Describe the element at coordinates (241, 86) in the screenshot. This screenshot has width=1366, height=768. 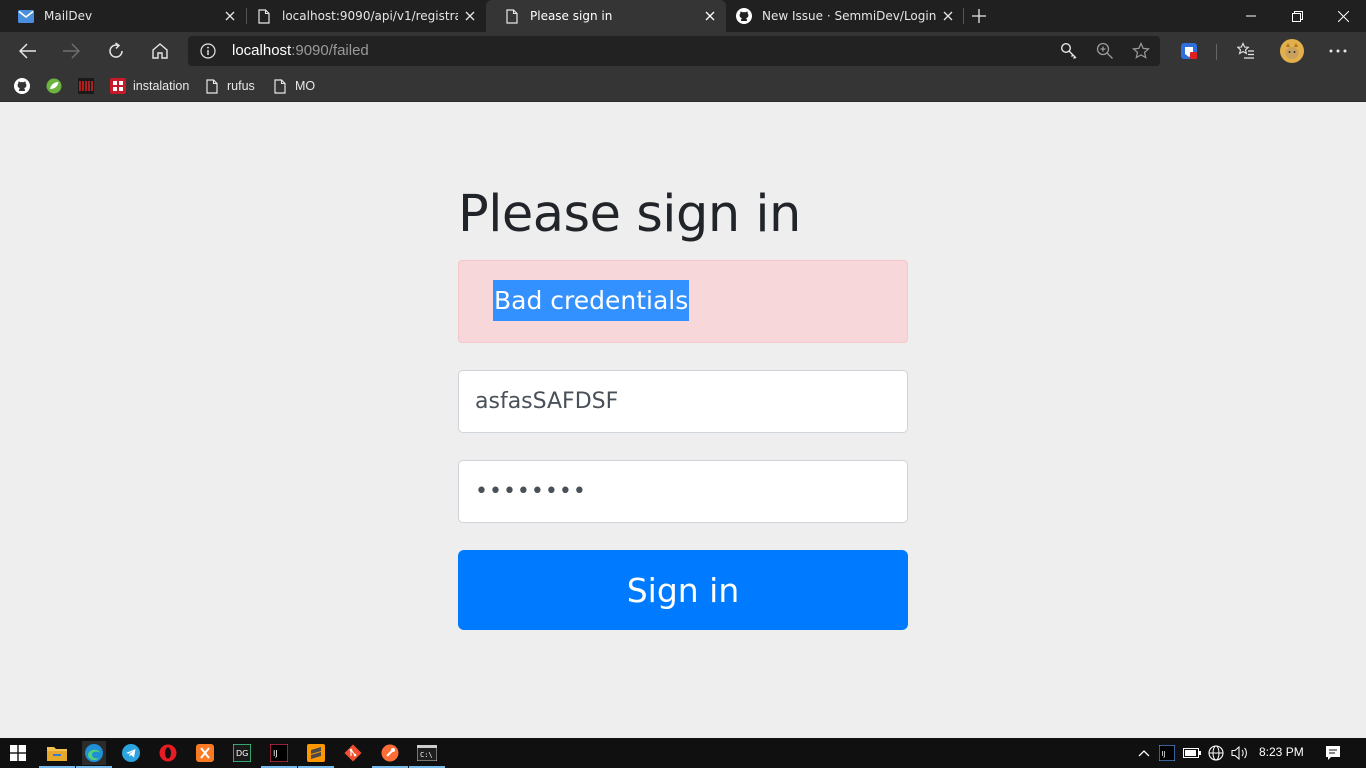
I see `bookmark-label: rufus` at that location.